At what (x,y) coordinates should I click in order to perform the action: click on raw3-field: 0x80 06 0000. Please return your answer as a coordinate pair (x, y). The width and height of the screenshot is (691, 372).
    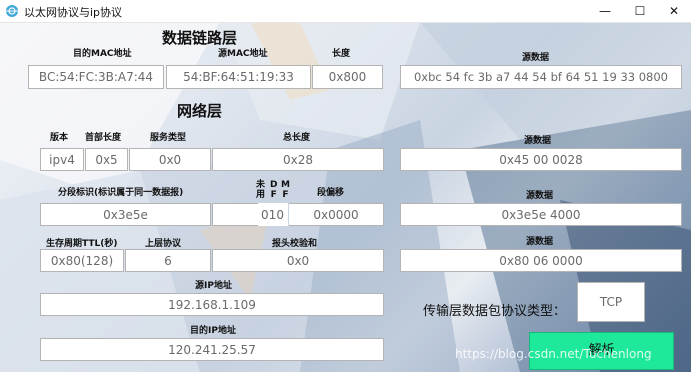
    Looking at the image, I should click on (541, 260).